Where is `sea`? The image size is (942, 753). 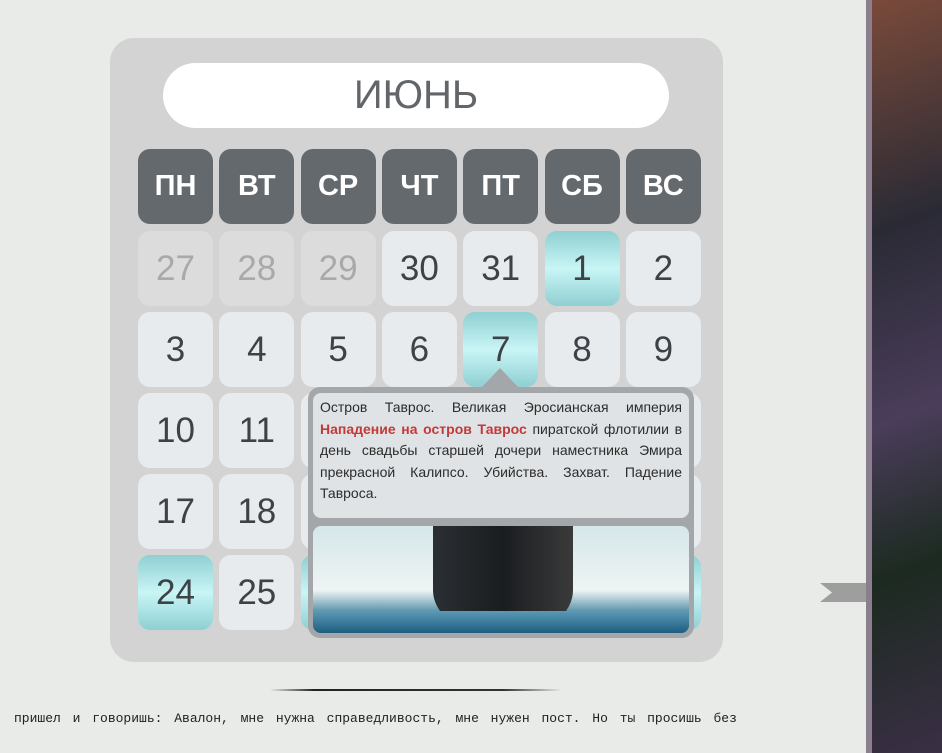
sea is located at coordinates (501, 622).